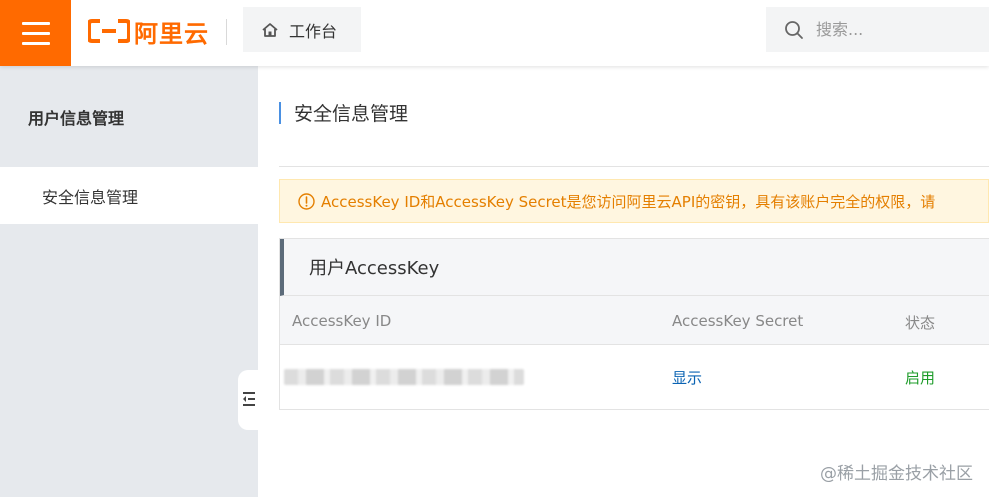 The image size is (989, 497). Describe the element at coordinates (171, 33) in the screenshot. I see `logo-text: 阿里云` at that location.